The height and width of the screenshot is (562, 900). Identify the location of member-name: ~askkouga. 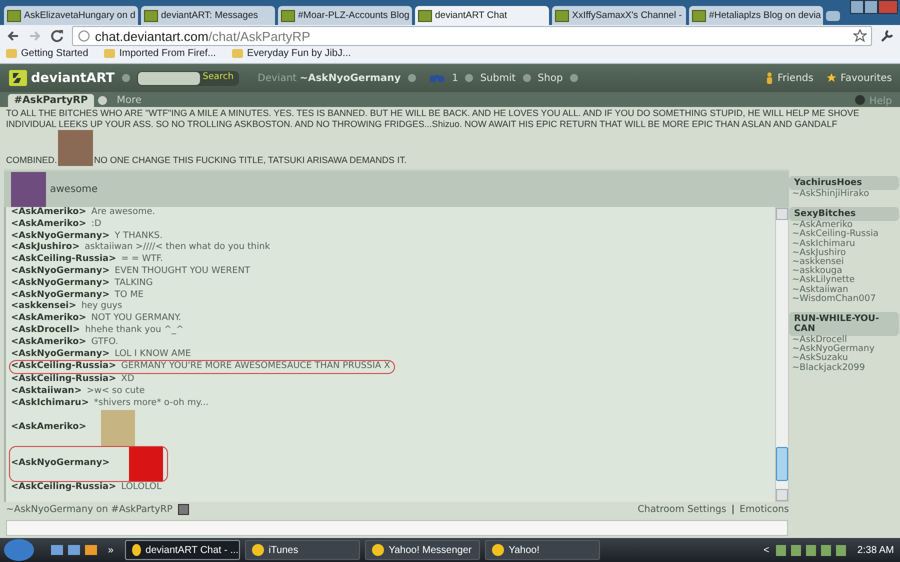
(844, 271).